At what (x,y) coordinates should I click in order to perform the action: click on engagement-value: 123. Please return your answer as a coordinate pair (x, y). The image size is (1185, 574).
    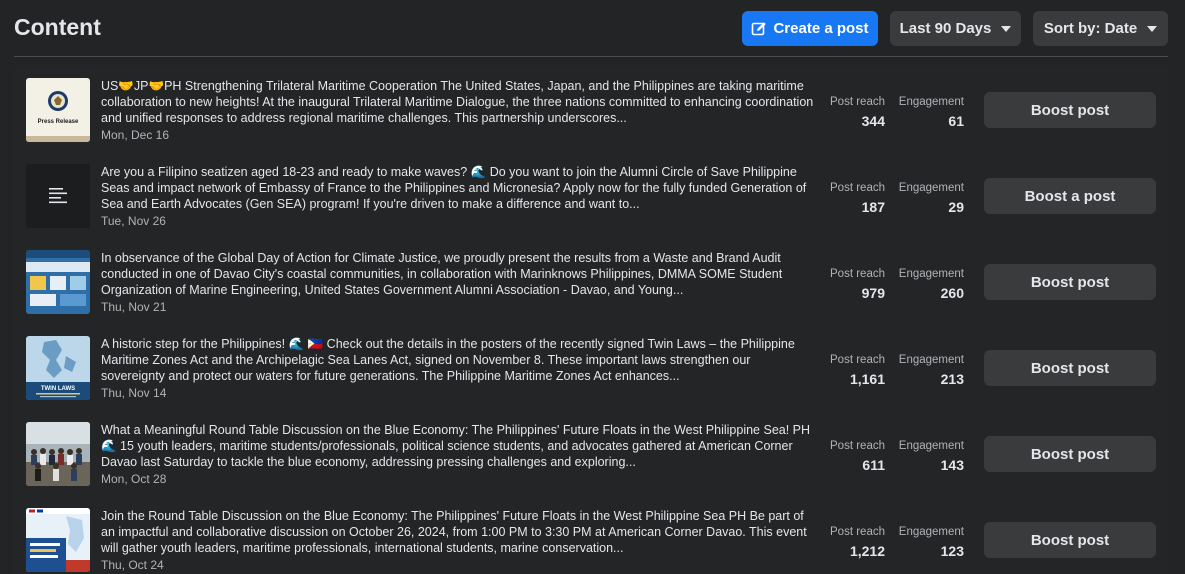
    Looking at the image, I should click on (952, 551).